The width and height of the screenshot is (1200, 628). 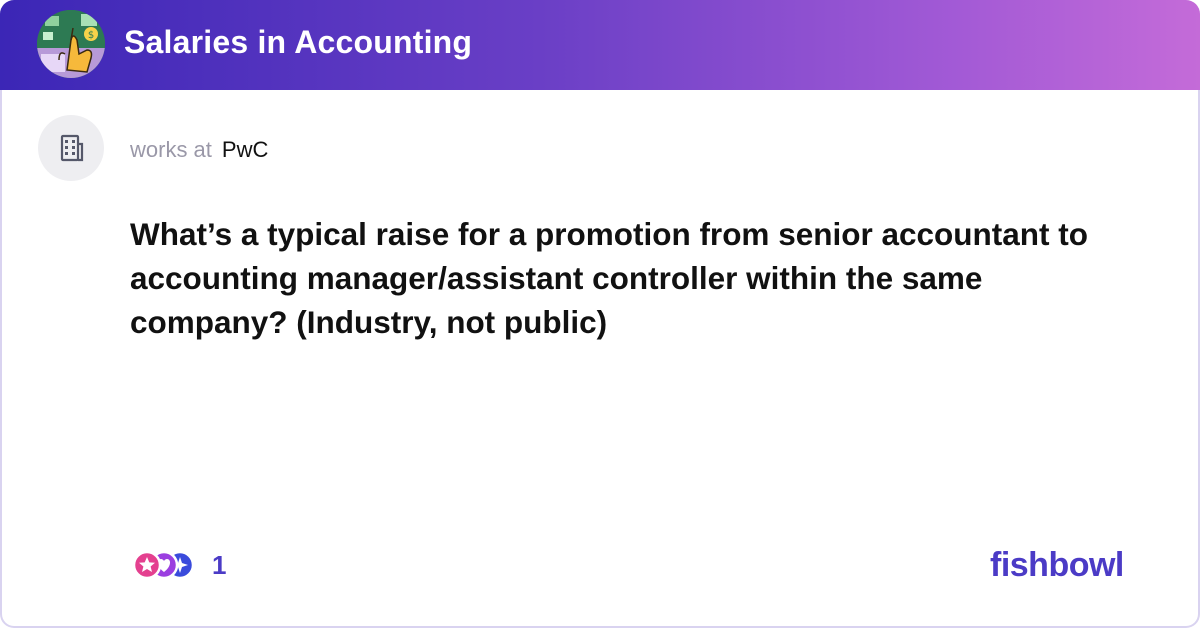 What do you see at coordinates (71, 44) in the screenshot?
I see `bowl-avatar-icon: $` at bounding box center [71, 44].